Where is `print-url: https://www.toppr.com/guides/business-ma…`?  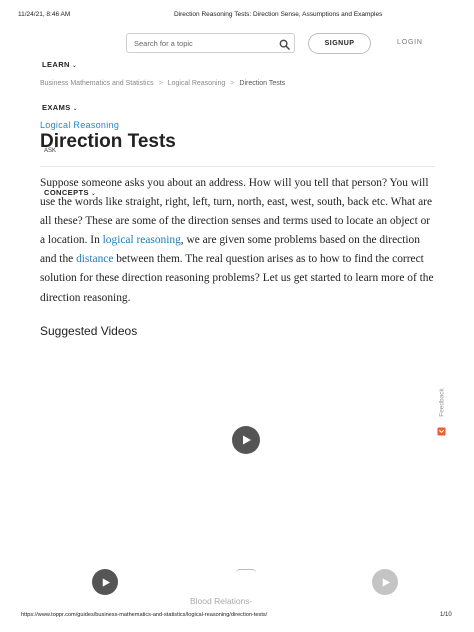
print-url: https://www.toppr.com/guides/business-ma… is located at coordinates (144, 615).